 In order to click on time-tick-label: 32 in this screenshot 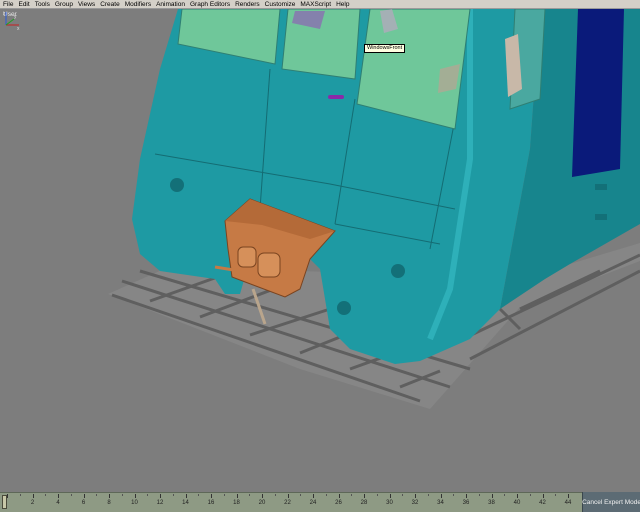, I will do `click(415, 503)`.